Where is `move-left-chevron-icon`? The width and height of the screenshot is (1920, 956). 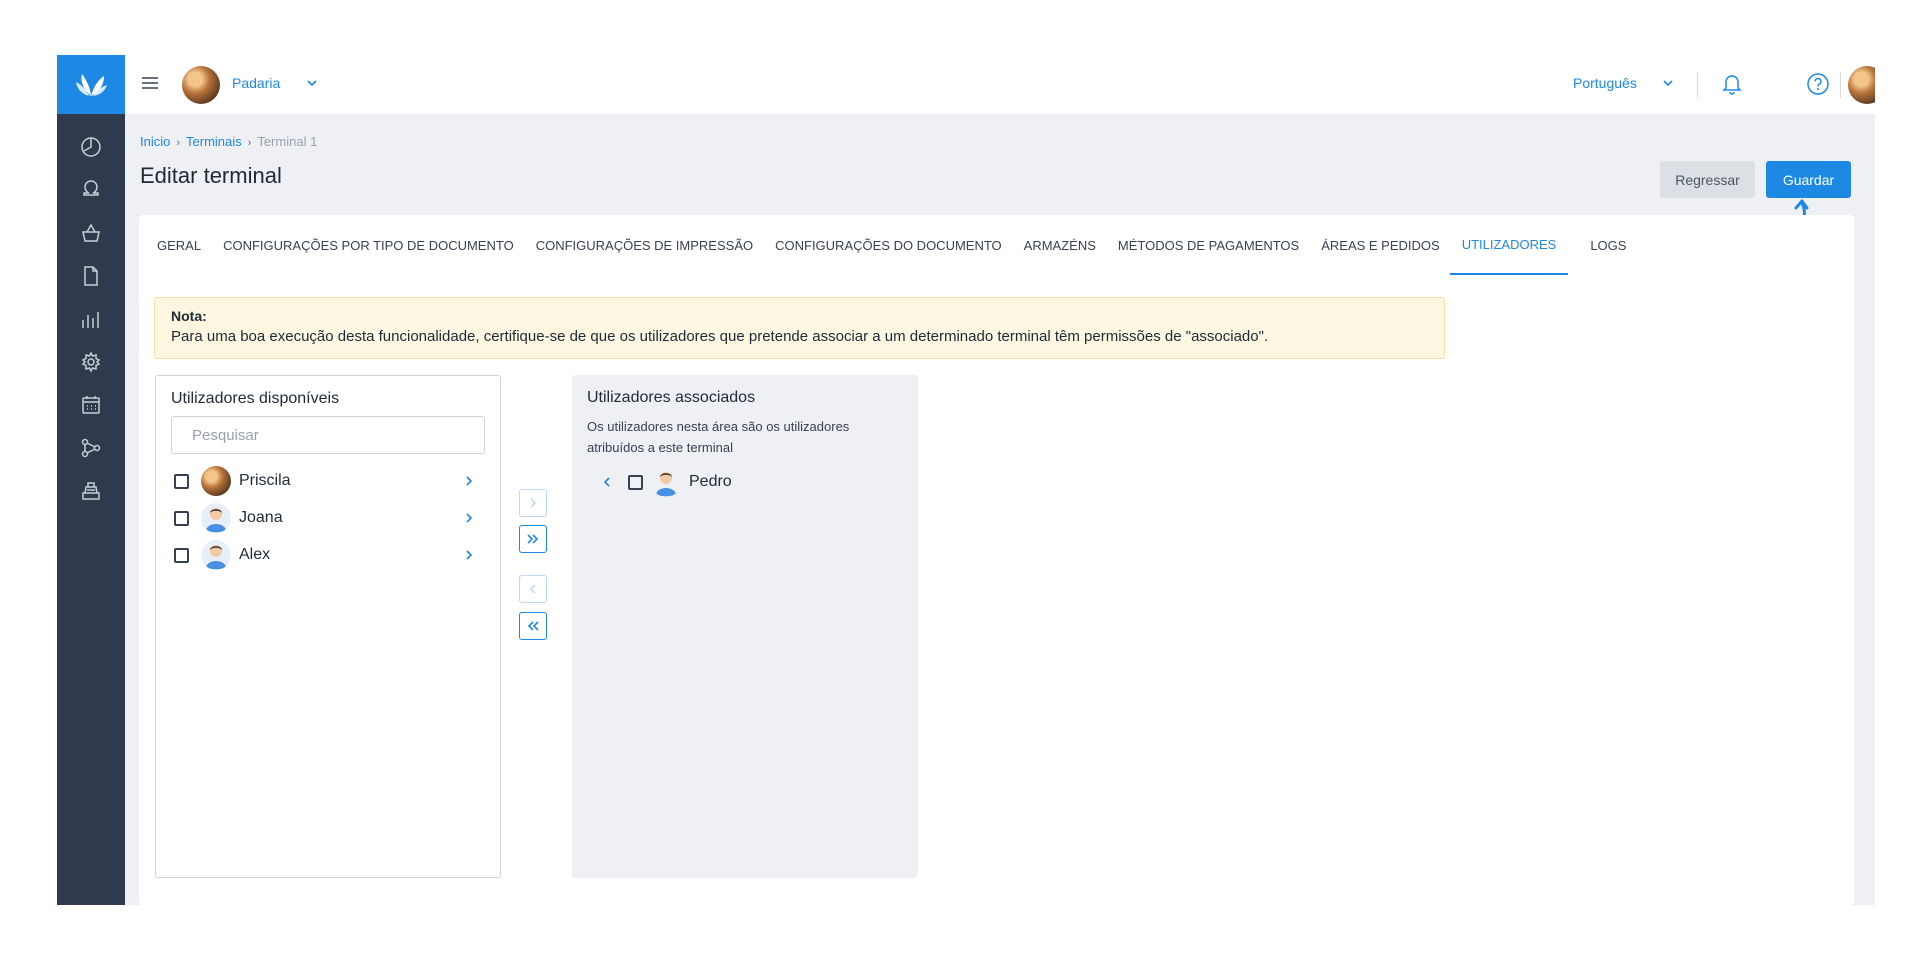 move-left-chevron-icon is located at coordinates (607, 482).